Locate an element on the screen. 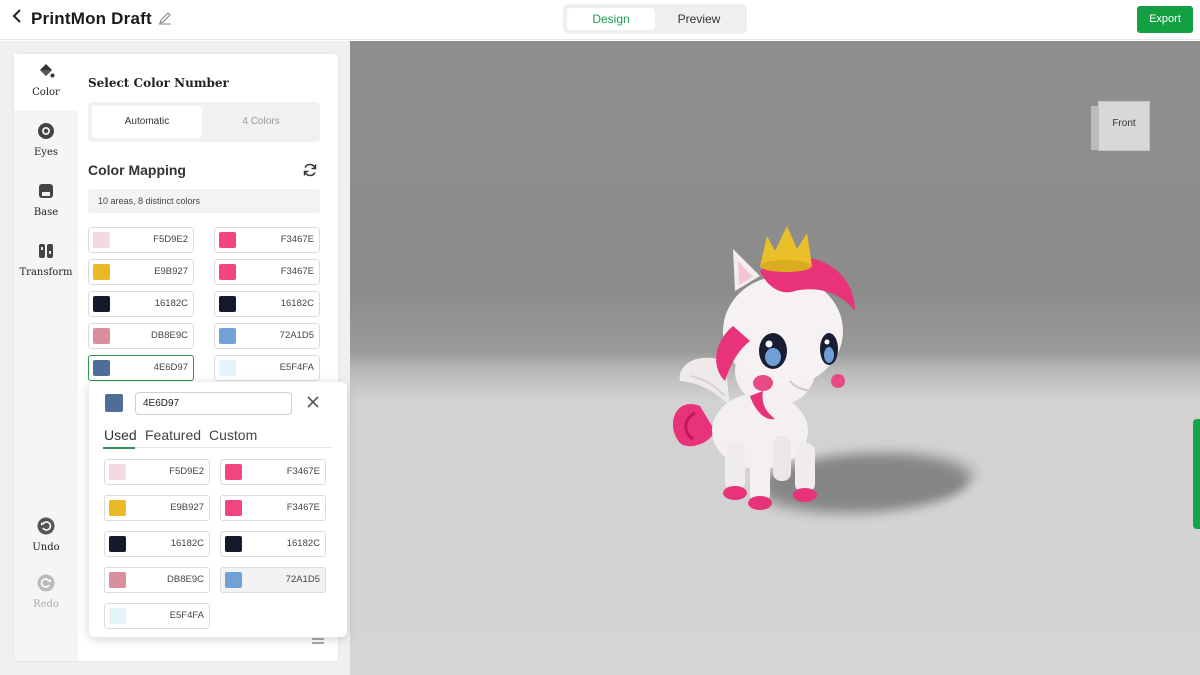  mapping-source-chip: DB8E9C is located at coordinates (141, 336).